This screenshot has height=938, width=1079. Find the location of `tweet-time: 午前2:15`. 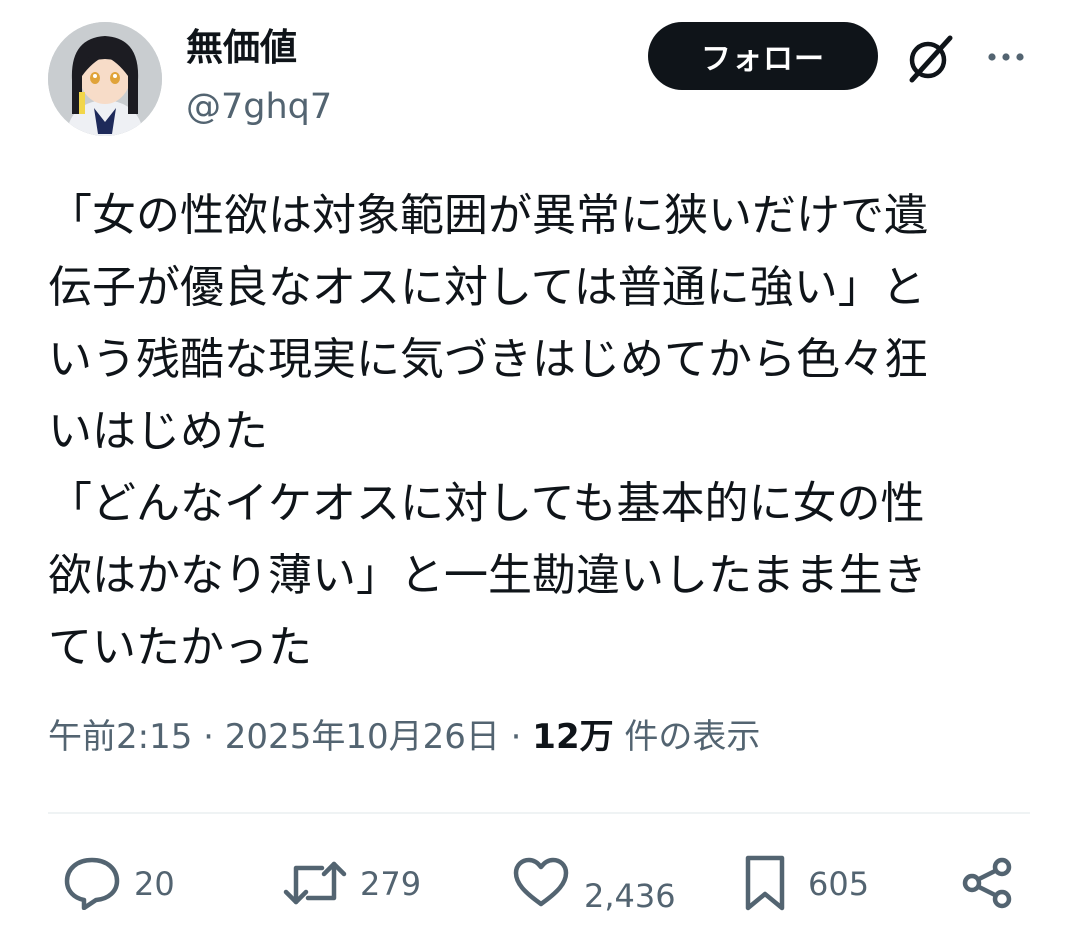

tweet-time: 午前2:15 is located at coordinates (120, 737).